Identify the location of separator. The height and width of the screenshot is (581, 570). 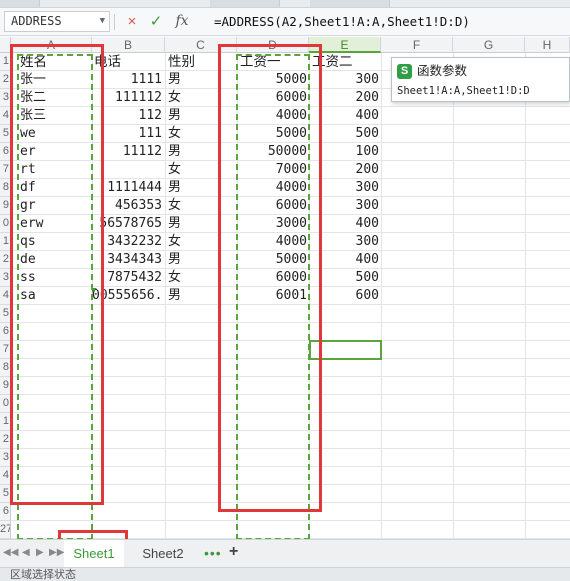
(114, 22).